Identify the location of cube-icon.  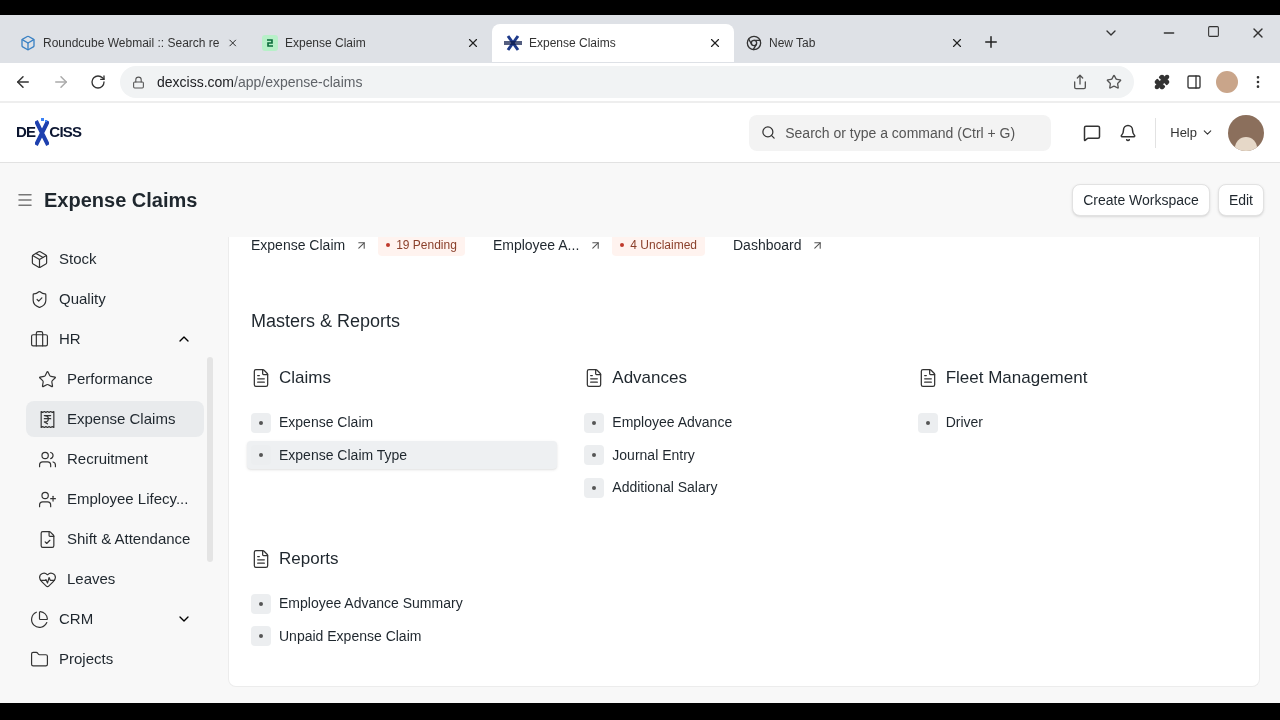
(28, 43).